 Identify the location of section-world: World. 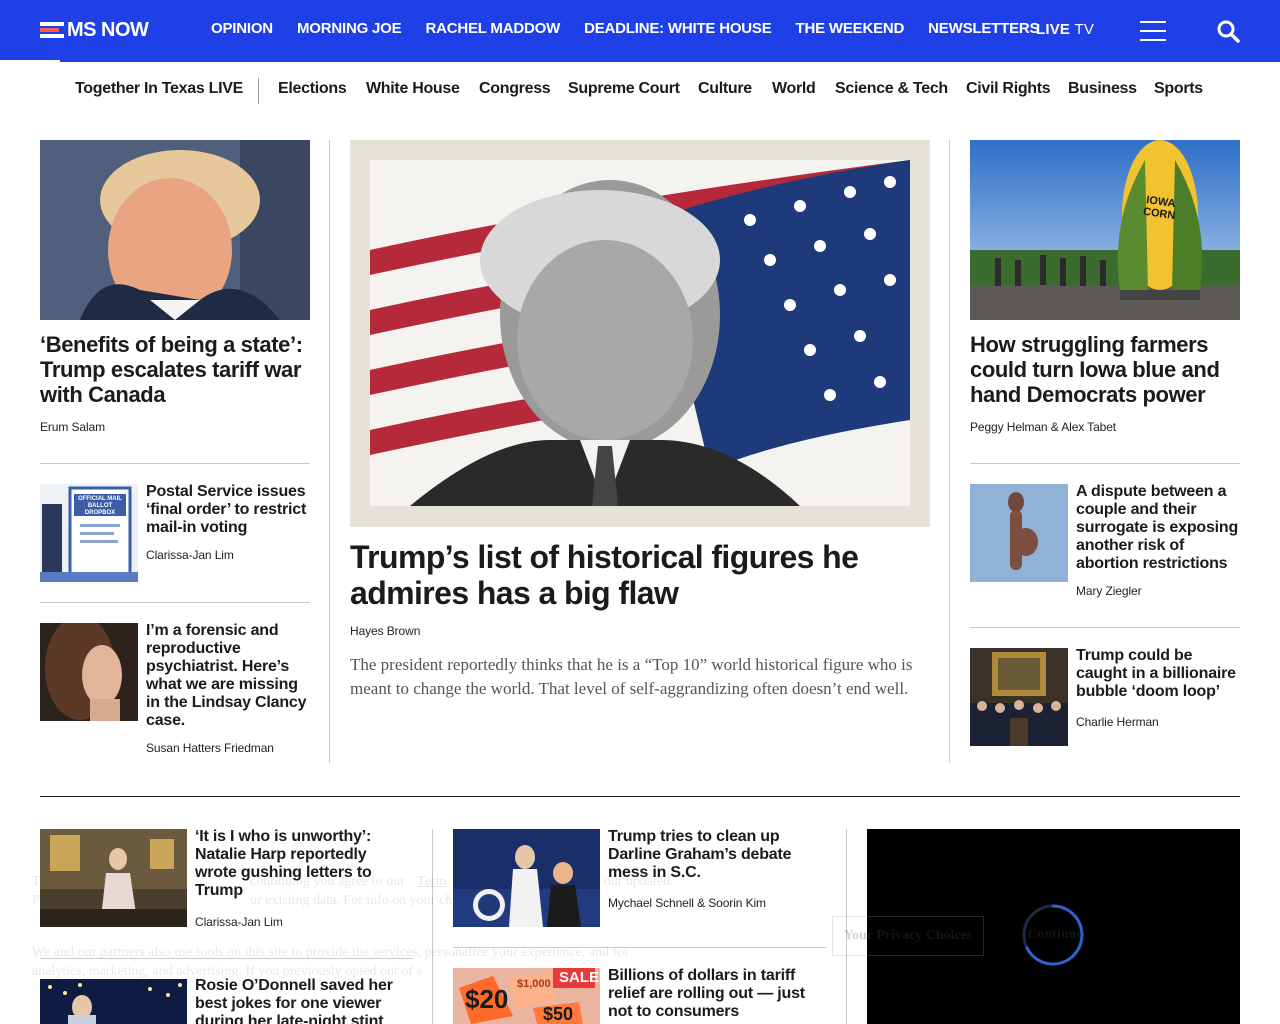
(794, 89).